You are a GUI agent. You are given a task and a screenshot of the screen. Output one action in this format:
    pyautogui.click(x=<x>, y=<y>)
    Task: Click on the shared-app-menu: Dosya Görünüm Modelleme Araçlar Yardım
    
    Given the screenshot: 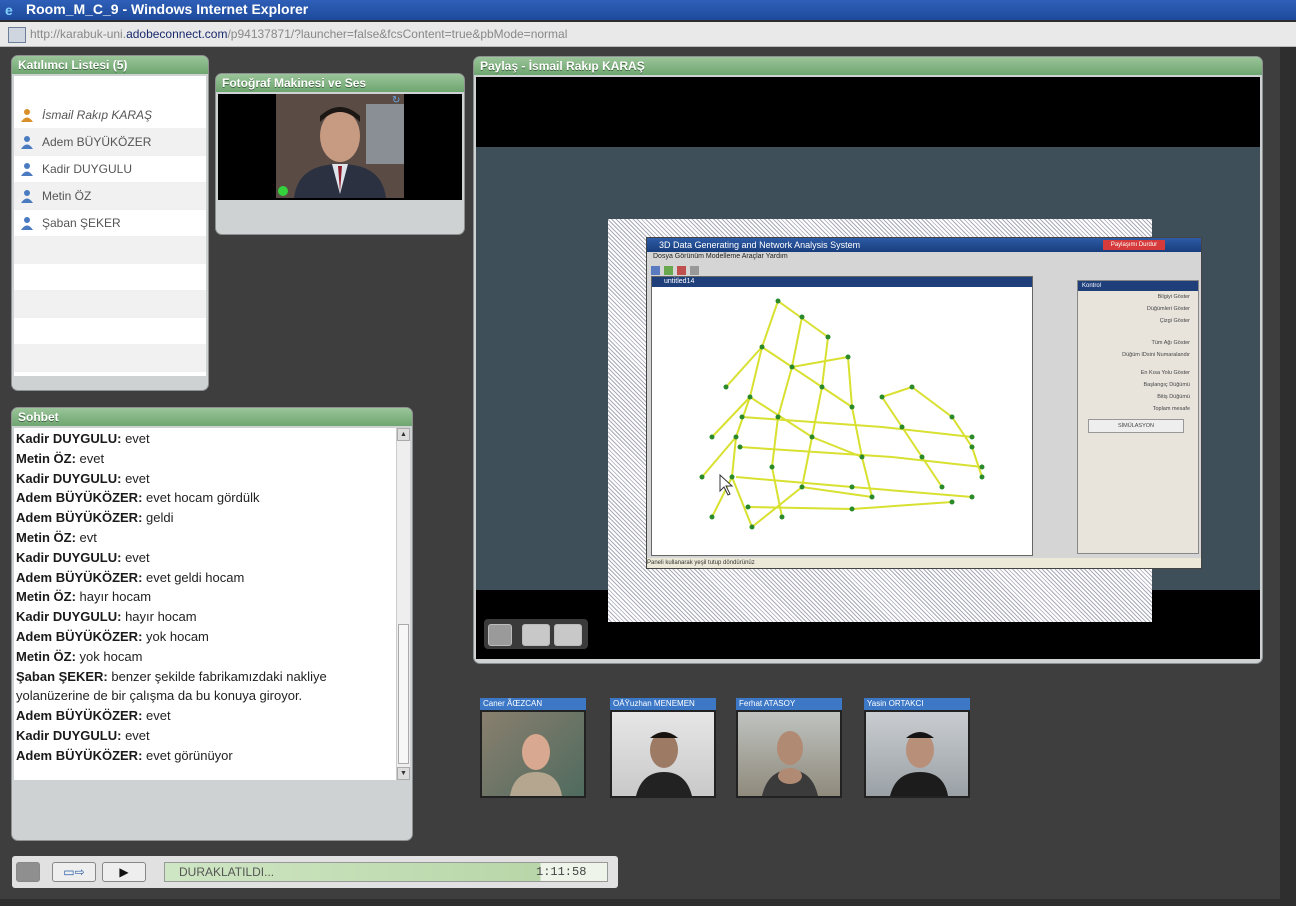 What is the action you would take?
    pyautogui.click(x=720, y=256)
    